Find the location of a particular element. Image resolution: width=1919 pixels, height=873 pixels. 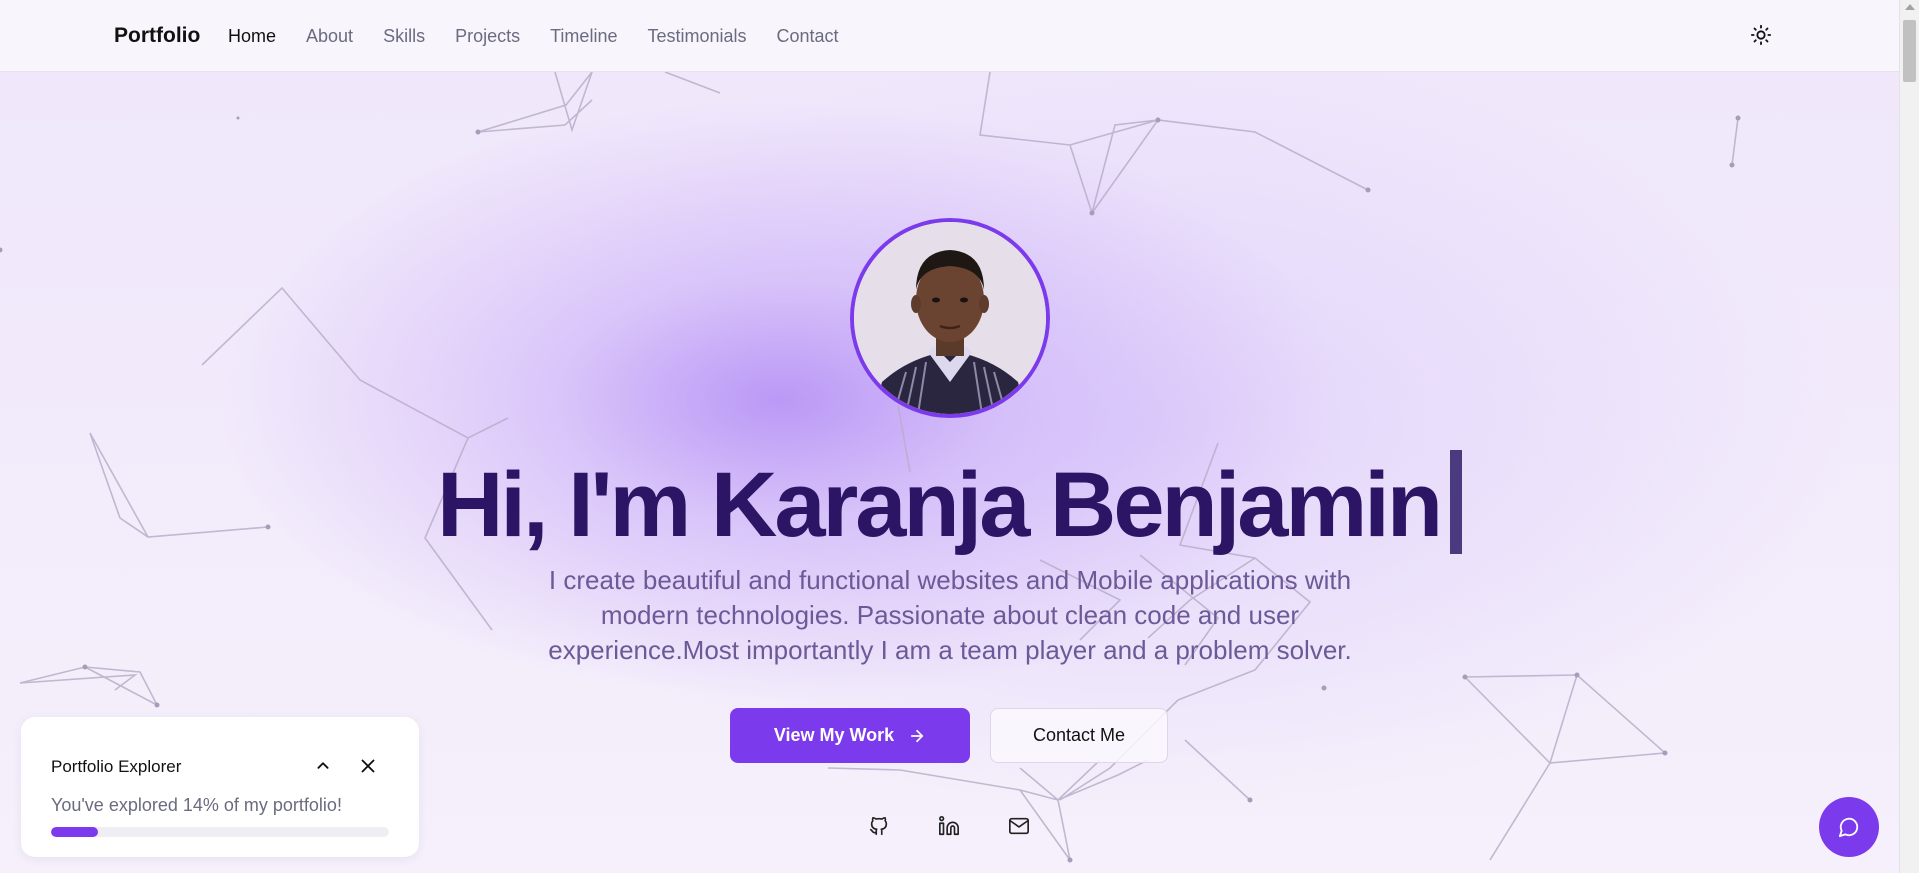

chevron-up-icon is located at coordinates (323, 765).